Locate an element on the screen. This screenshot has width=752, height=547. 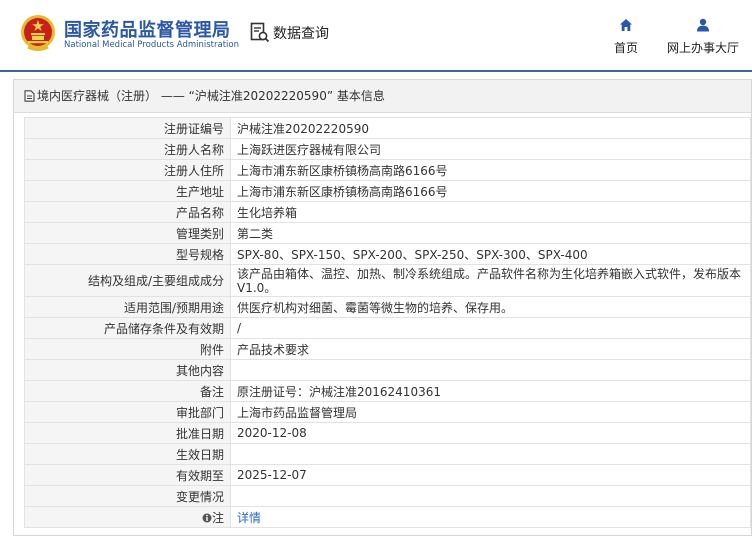
table-row: 生效日期 is located at coordinates (387, 454).